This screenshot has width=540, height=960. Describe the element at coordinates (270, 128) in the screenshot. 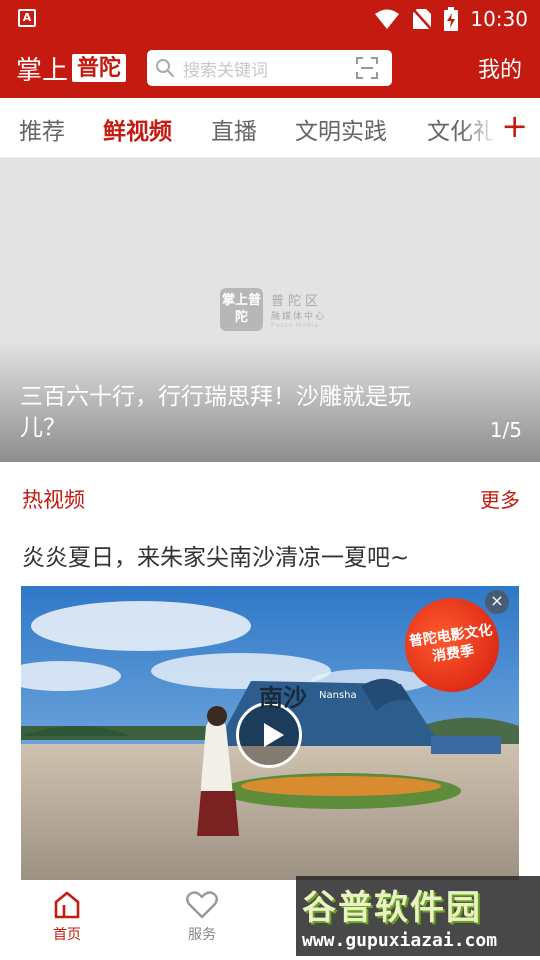

I see `channel-tab-bar: 推荐 鲜视频 直播 文明实践 文化礼 +` at that location.